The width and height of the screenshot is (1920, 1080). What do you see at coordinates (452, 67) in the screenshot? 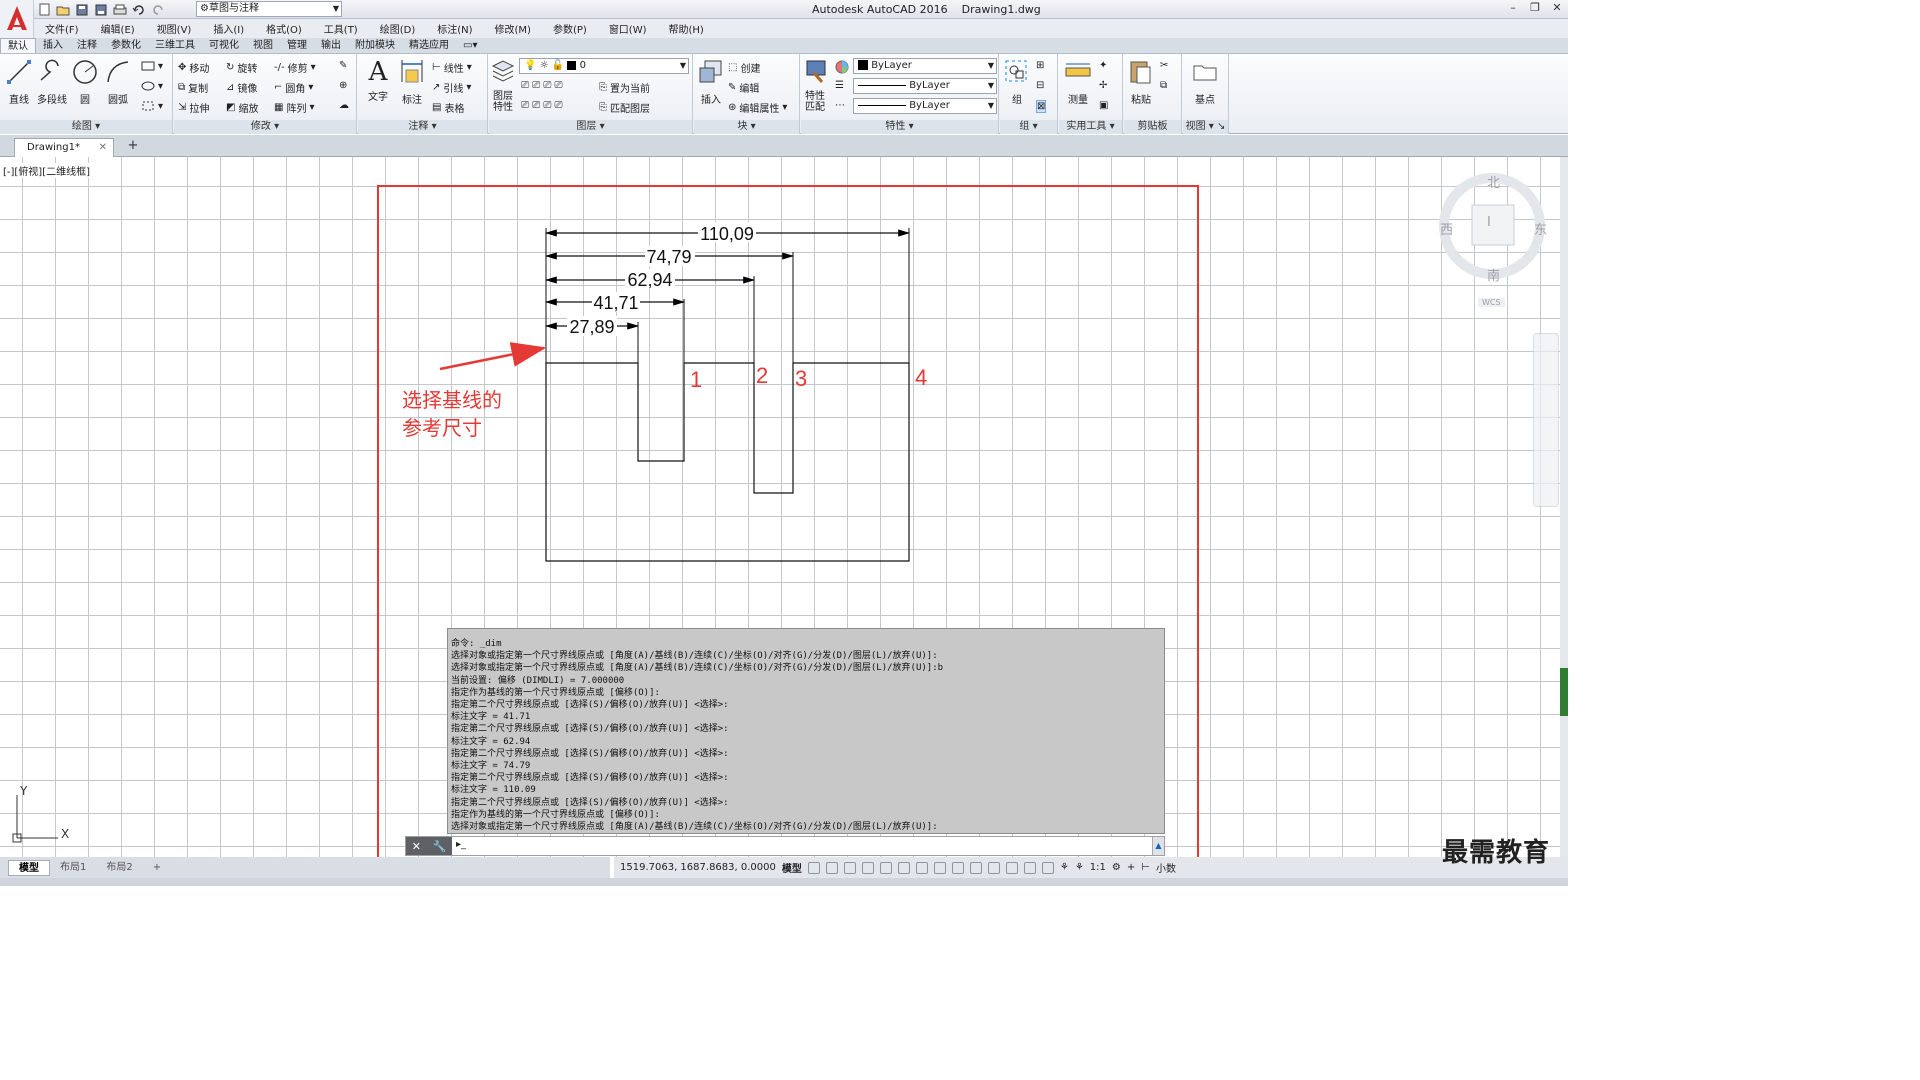
I see `linear-button: ⊢ 线性 ▾` at bounding box center [452, 67].